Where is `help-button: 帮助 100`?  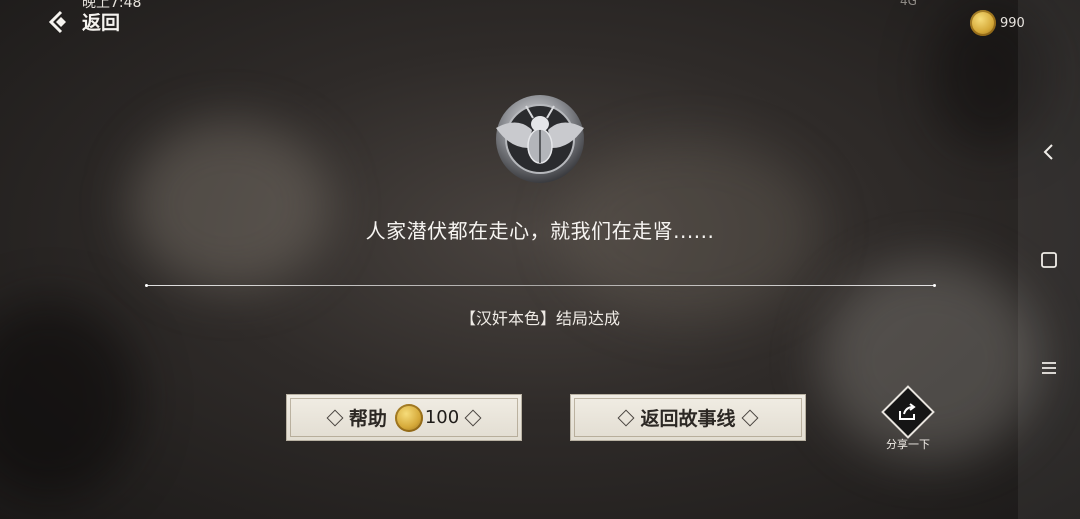
help-button: 帮助 100 is located at coordinates (404, 417).